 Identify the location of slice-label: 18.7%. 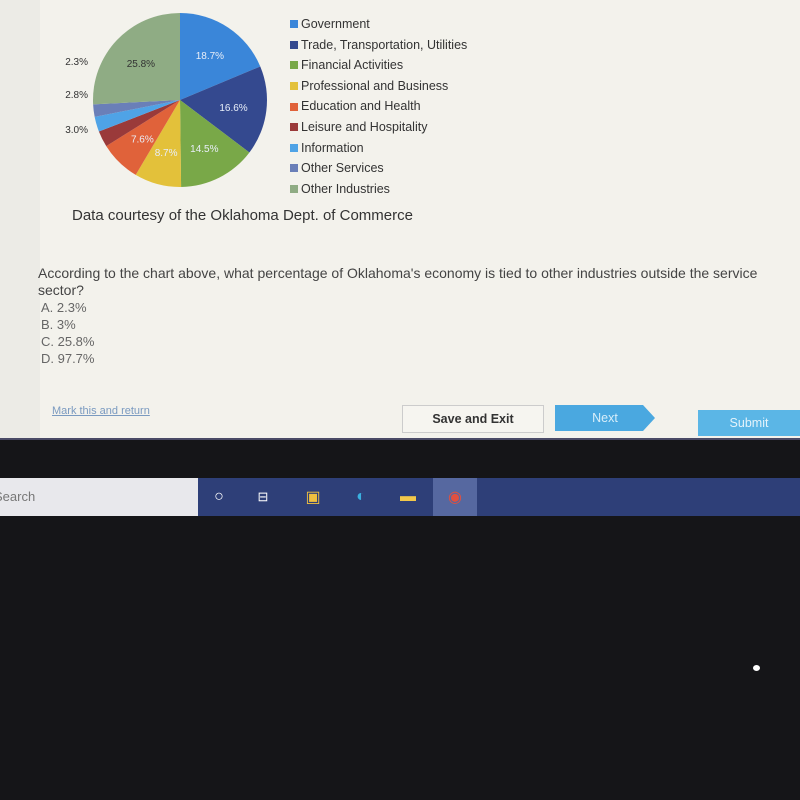
(210, 56).